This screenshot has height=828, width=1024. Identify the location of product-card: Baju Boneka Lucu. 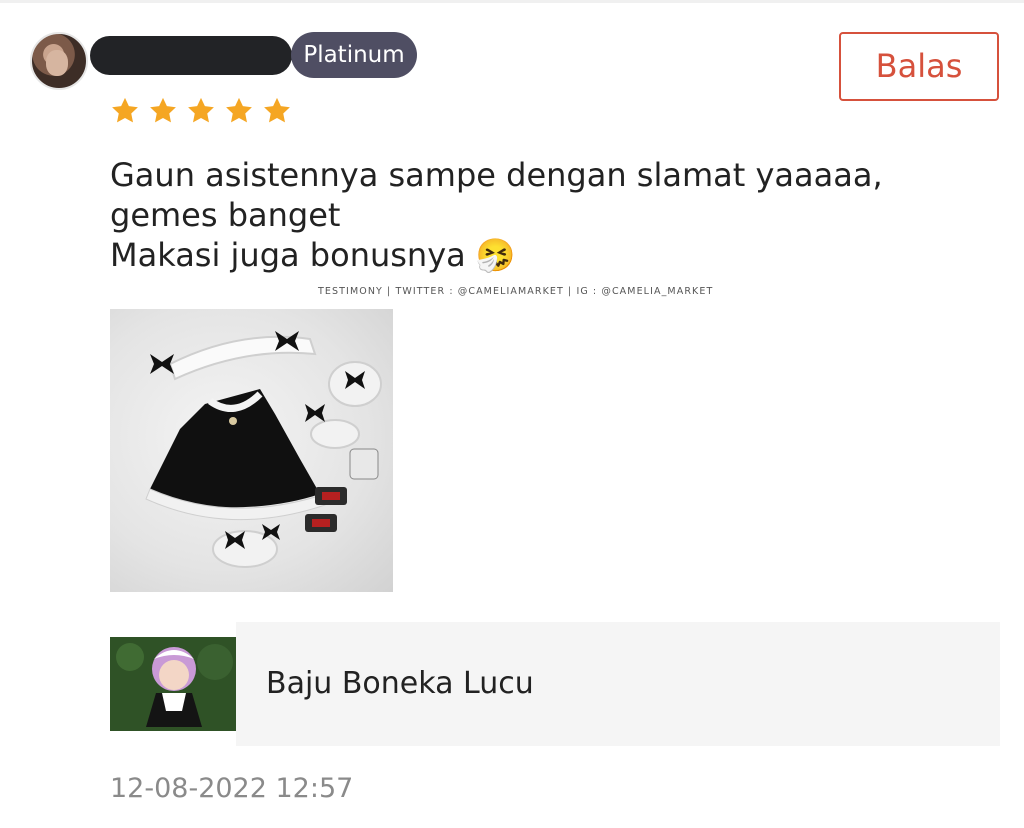
(555, 684).